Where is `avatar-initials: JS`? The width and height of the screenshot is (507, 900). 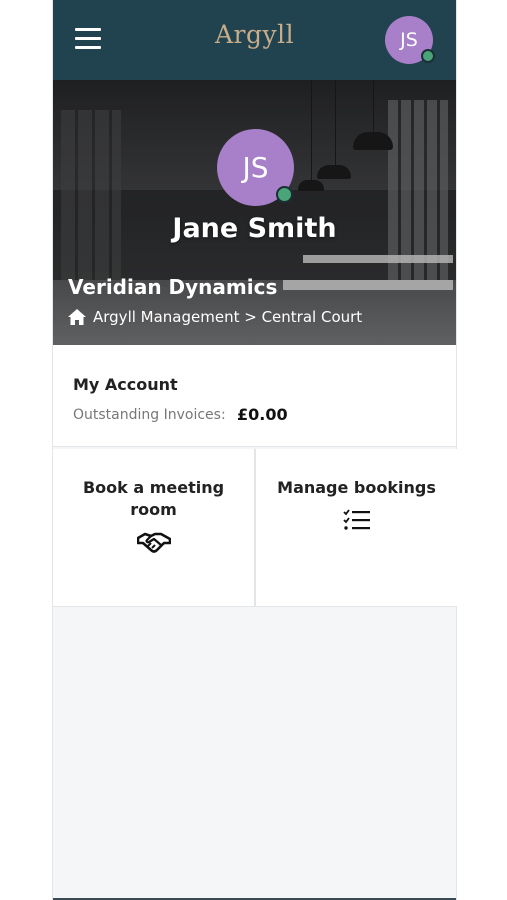 avatar-initials: JS is located at coordinates (409, 40).